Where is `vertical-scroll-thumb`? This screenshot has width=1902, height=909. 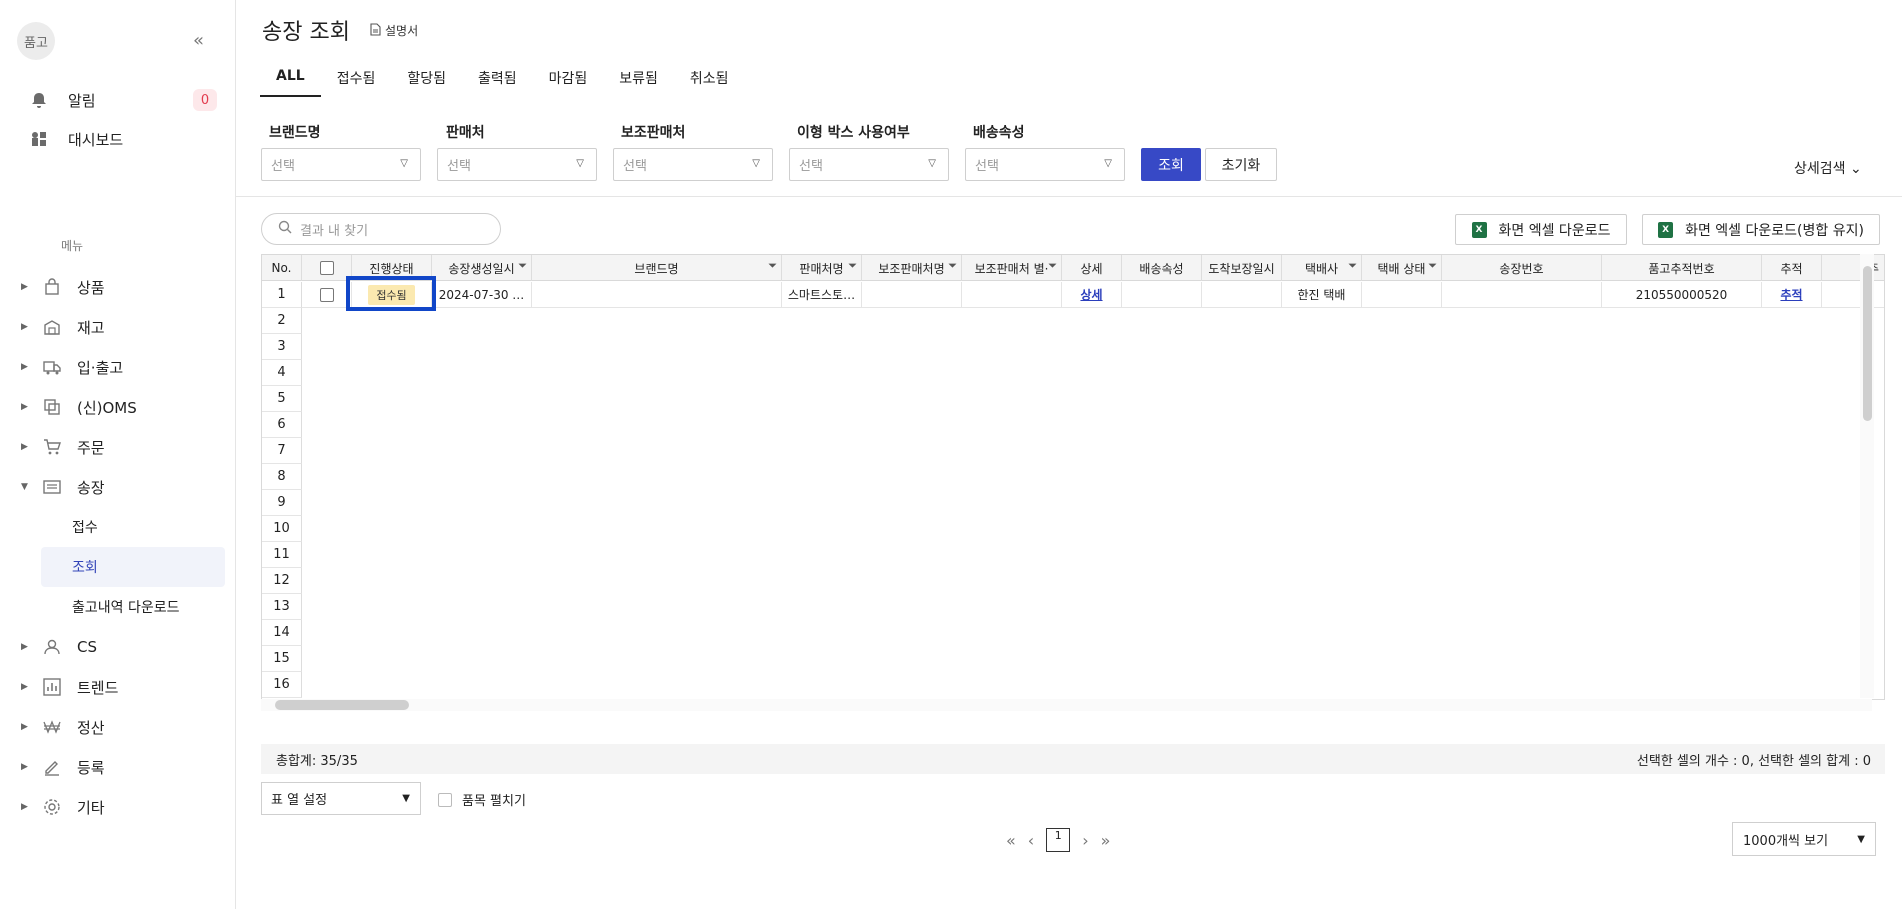 vertical-scroll-thumb is located at coordinates (1867, 343).